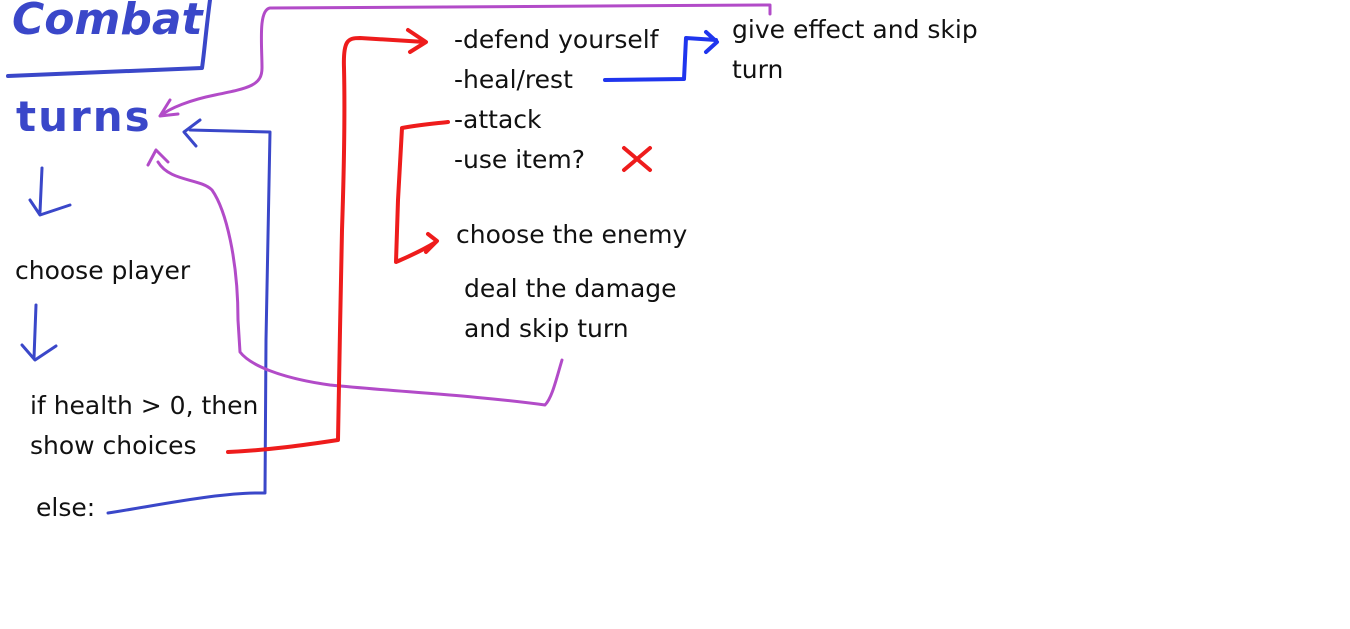  Describe the element at coordinates (66, 507) in the screenshot. I see `else-node: else:` at that location.